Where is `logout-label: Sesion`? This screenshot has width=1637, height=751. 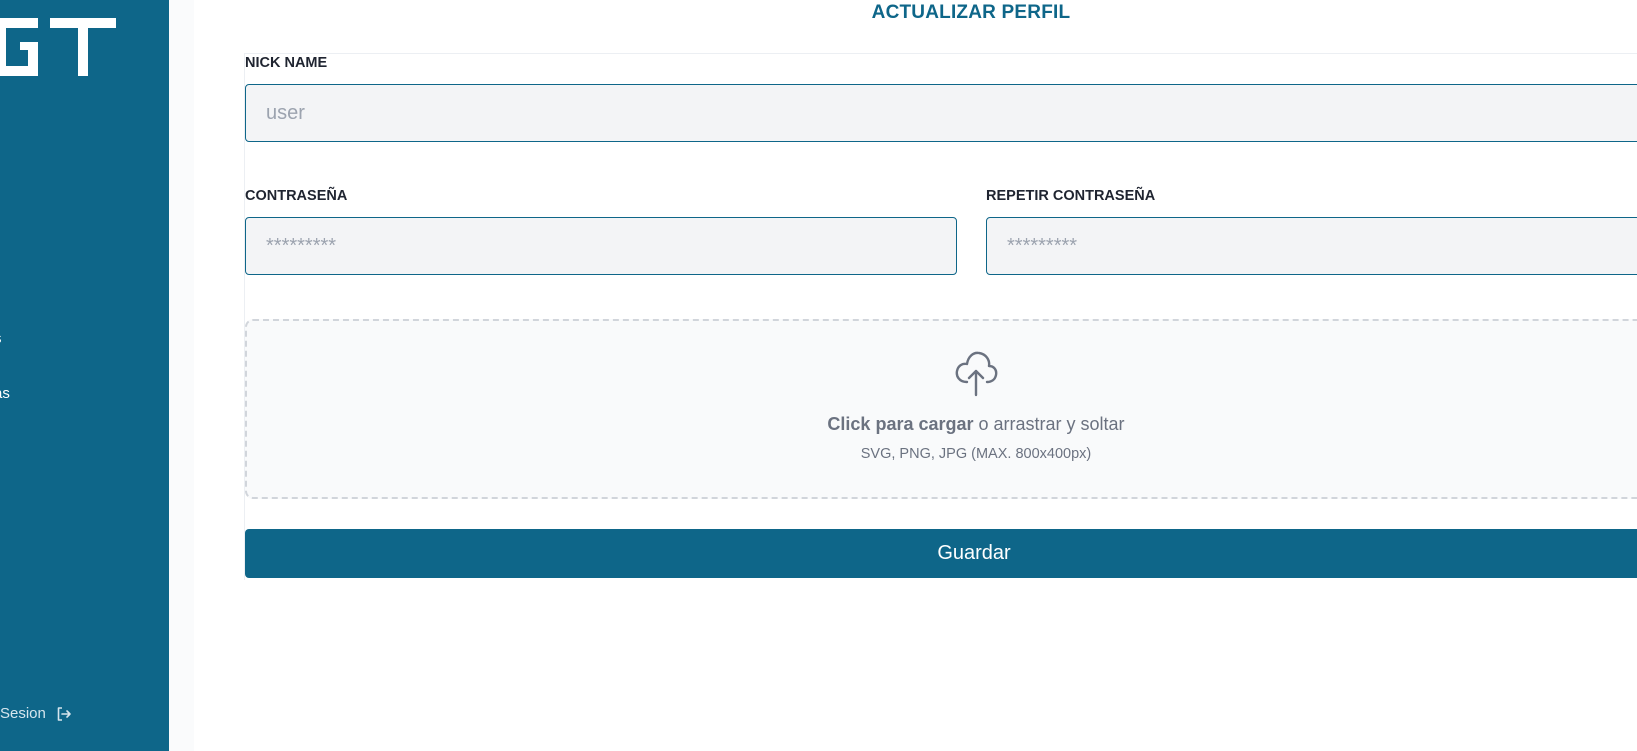
logout-label: Sesion is located at coordinates (23, 713).